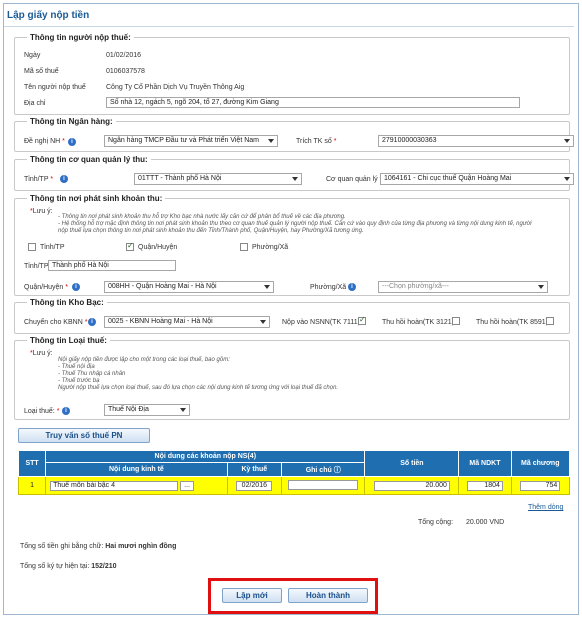  What do you see at coordinates (79, 381) in the screenshot?
I see `taxtype-note-line: - Thuế trước bạ` at bounding box center [79, 381].